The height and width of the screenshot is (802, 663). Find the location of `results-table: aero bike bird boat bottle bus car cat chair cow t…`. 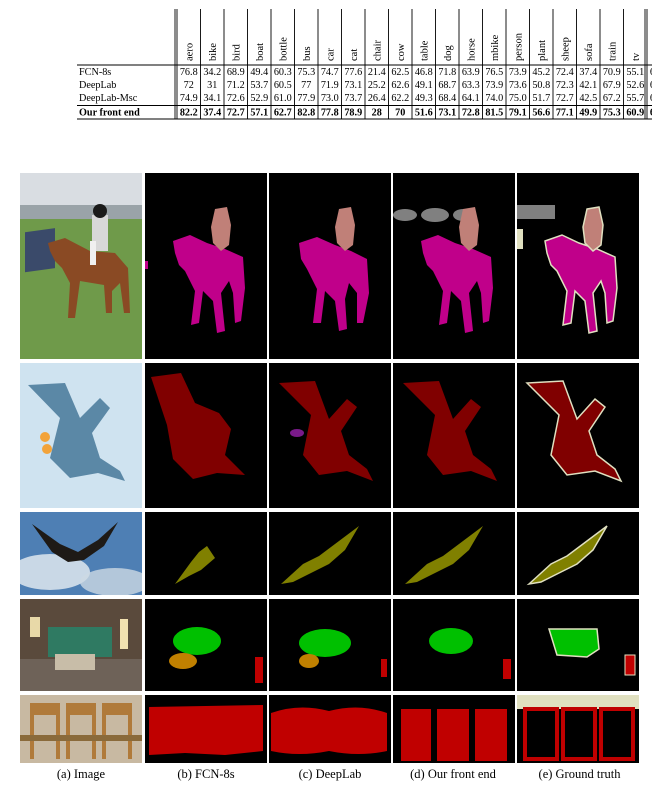

results-table: aero bike bird boat bottle bus car cat chair cow t… is located at coordinates (364, 64).